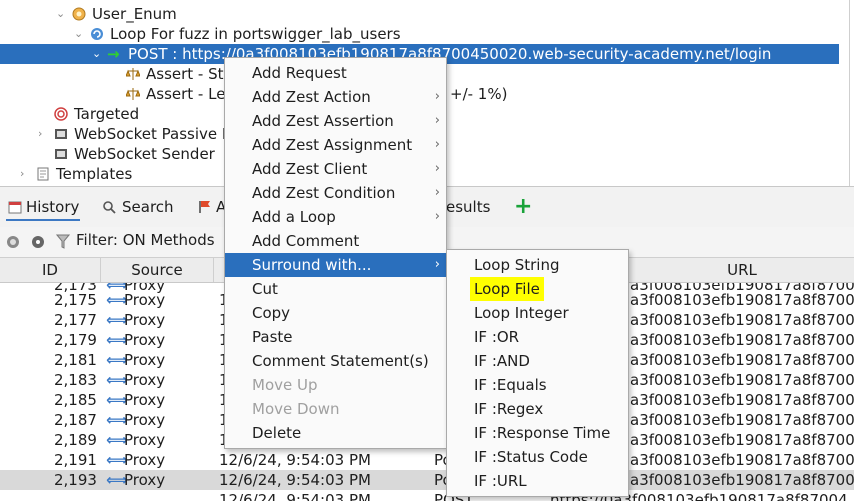  Describe the element at coordinates (335, 193) in the screenshot. I see `menu-item-add-zest-condition: Add Zest Condition ›` at that location.